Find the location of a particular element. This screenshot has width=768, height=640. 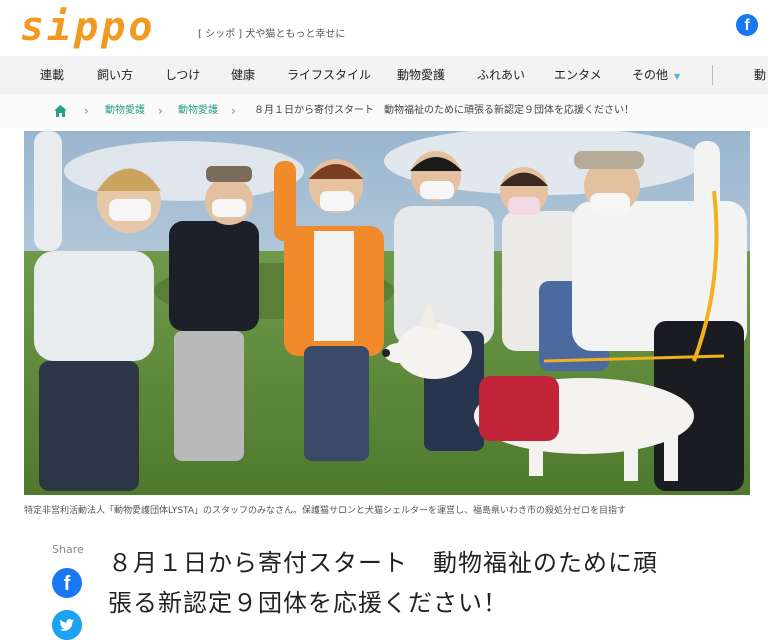

nav-item-interaction: ふれあい is located at coordinates (501, 75).